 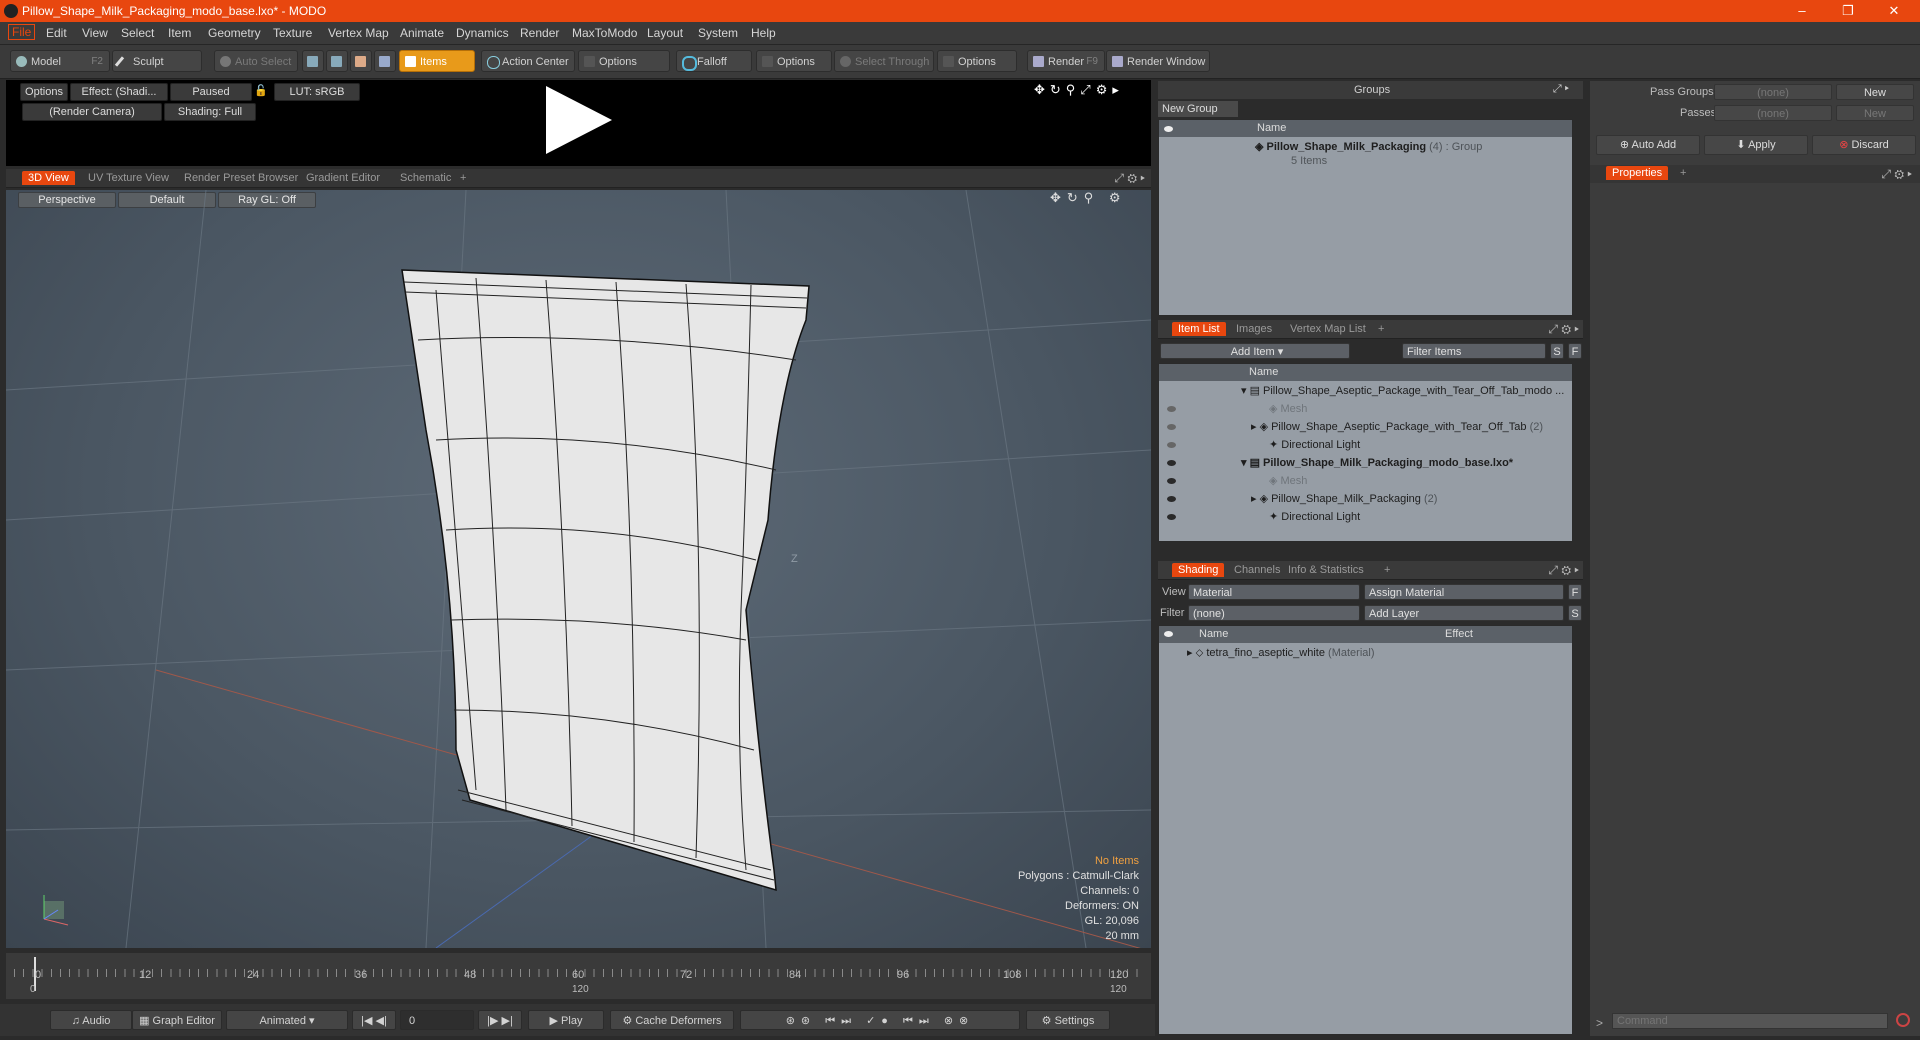 I want to click on tab-schematic: Schematic, so click(x=425, y=178).